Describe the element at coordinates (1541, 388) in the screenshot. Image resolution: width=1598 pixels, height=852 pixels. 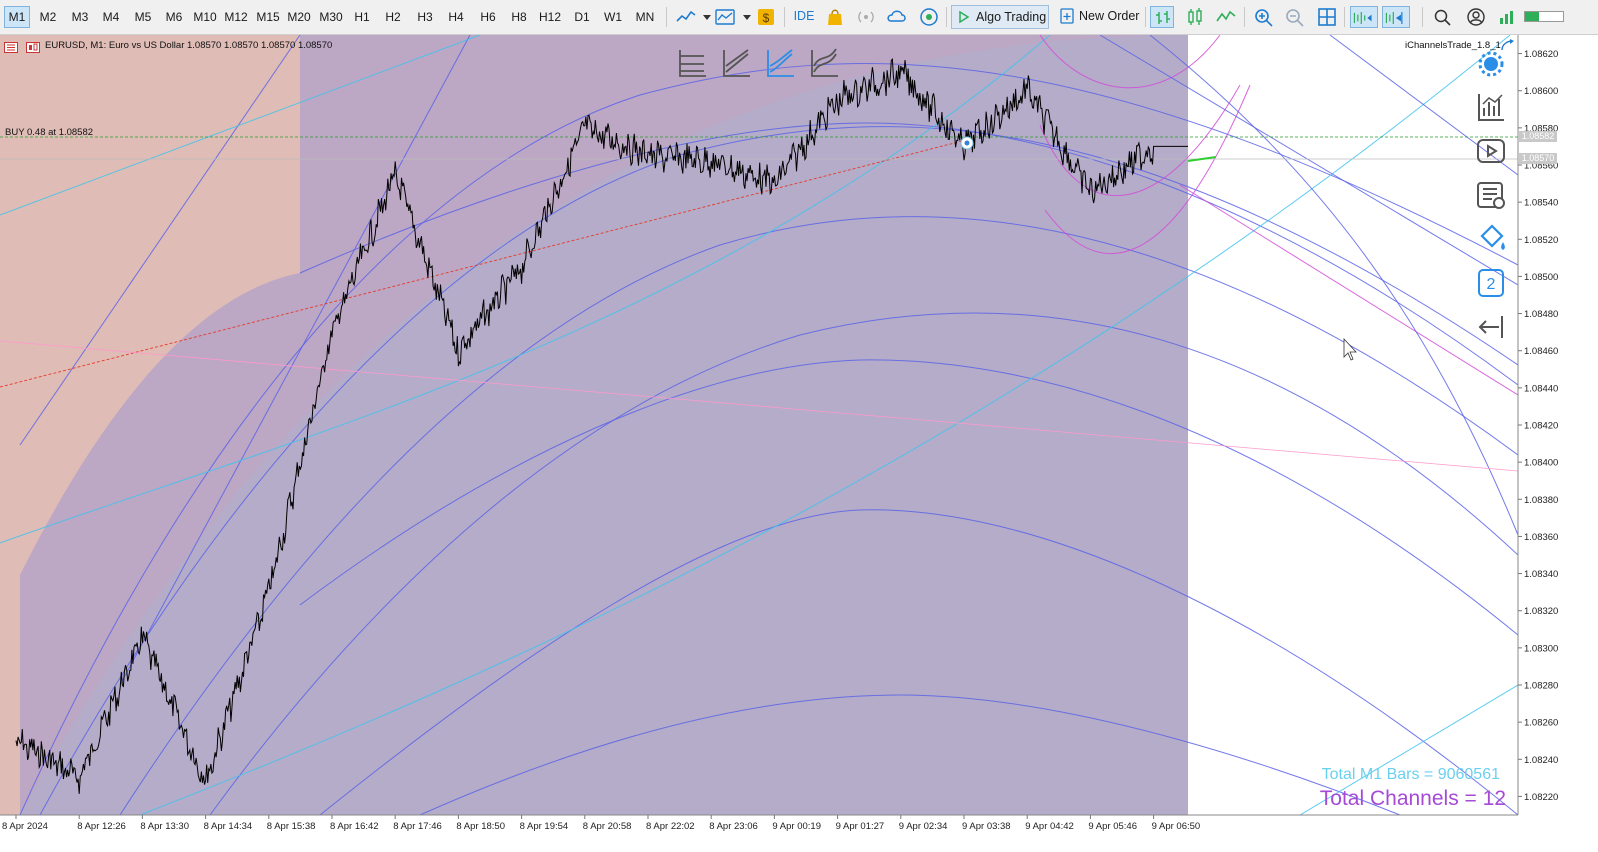
I see `price-tick-label: 1.08440` at that location.